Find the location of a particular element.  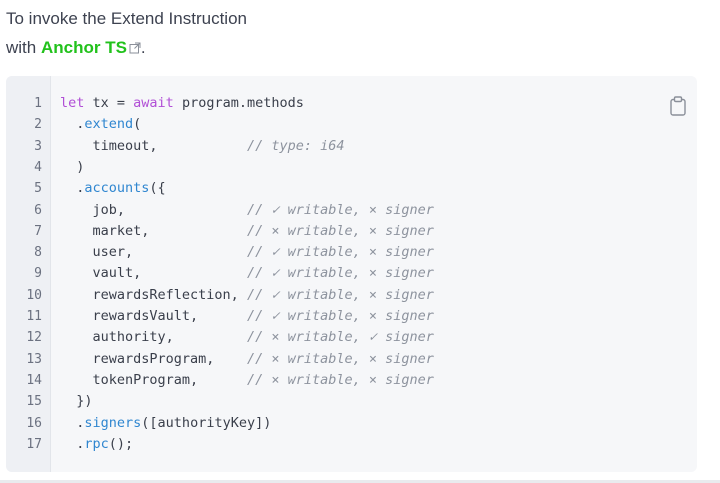

code-line: timeout, // type: i64 is located at coordinates (202, 146).